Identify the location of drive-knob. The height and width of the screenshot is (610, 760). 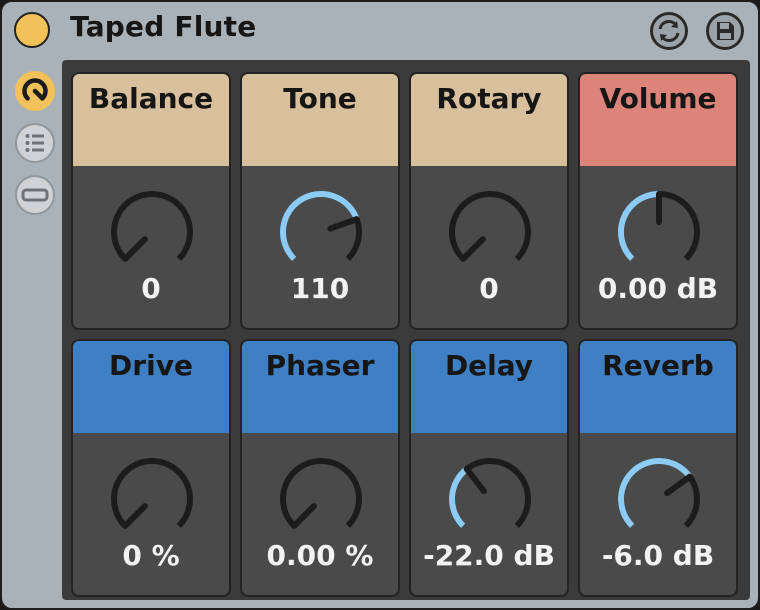
(152, 499).